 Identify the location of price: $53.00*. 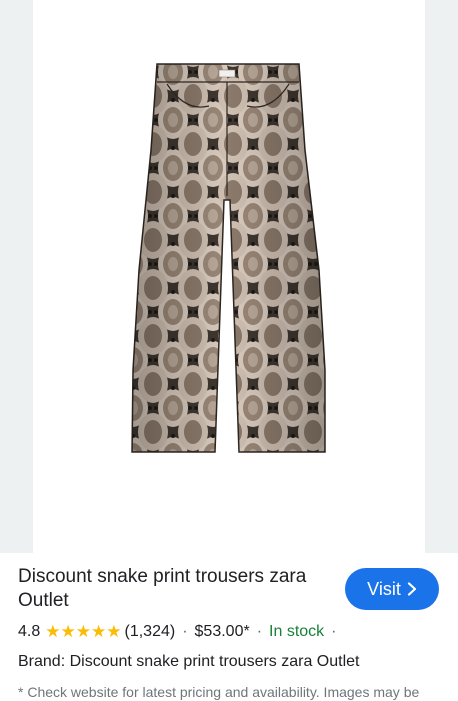
(222, 631).